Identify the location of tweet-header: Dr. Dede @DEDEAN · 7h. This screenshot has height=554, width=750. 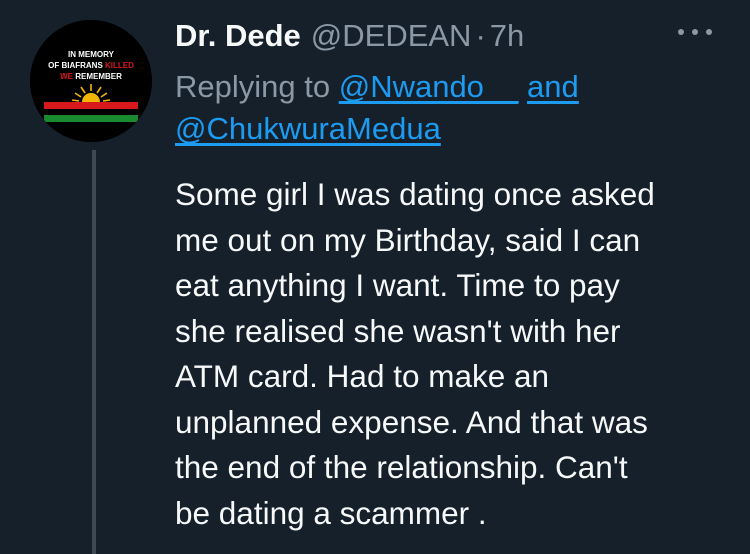
(349, 36).